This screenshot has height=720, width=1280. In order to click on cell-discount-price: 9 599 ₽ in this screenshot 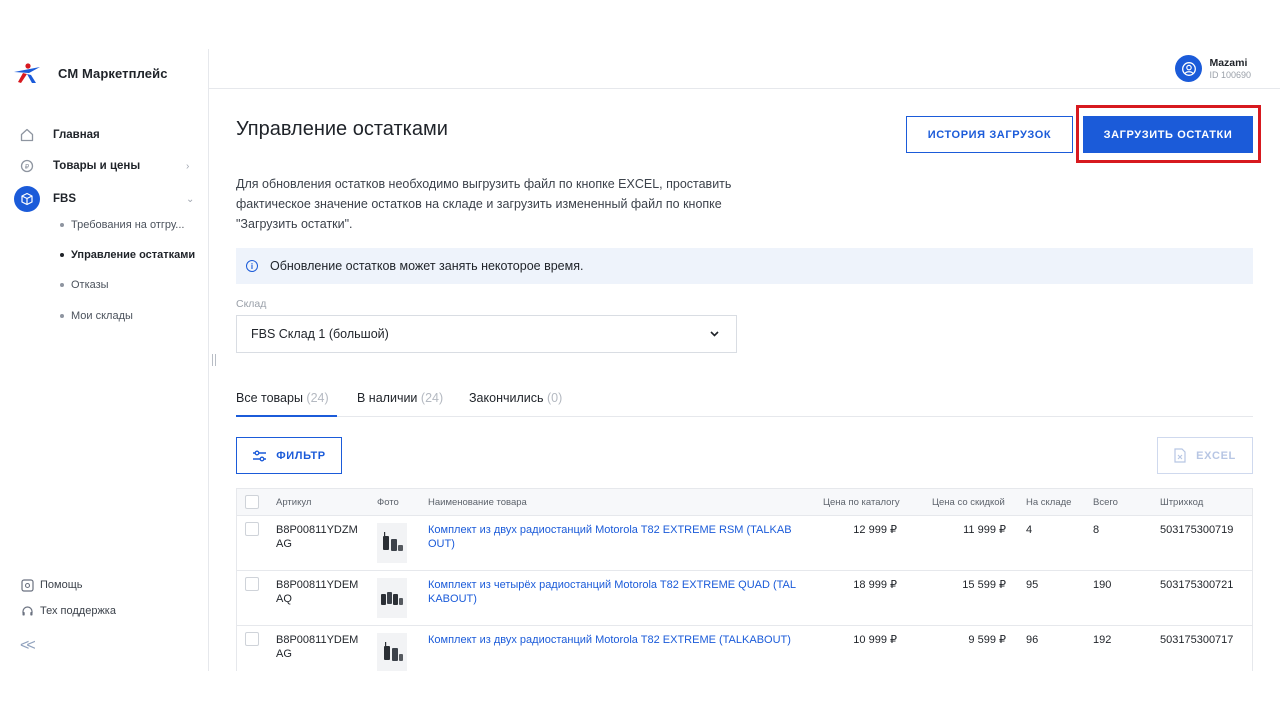, I will do `click(987, 640)`.